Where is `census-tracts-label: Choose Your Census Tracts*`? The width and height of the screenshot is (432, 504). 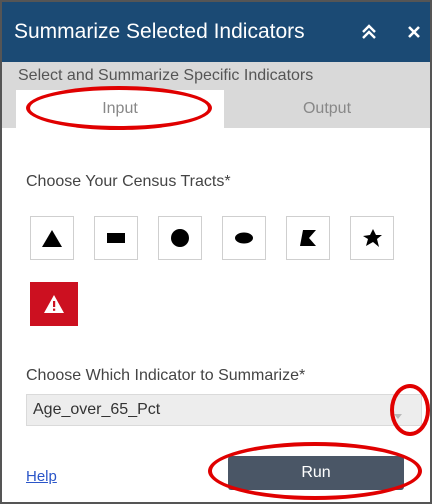 census-tracts-label: Choose Your Census Tracts* is located at coordinates (128, 181).